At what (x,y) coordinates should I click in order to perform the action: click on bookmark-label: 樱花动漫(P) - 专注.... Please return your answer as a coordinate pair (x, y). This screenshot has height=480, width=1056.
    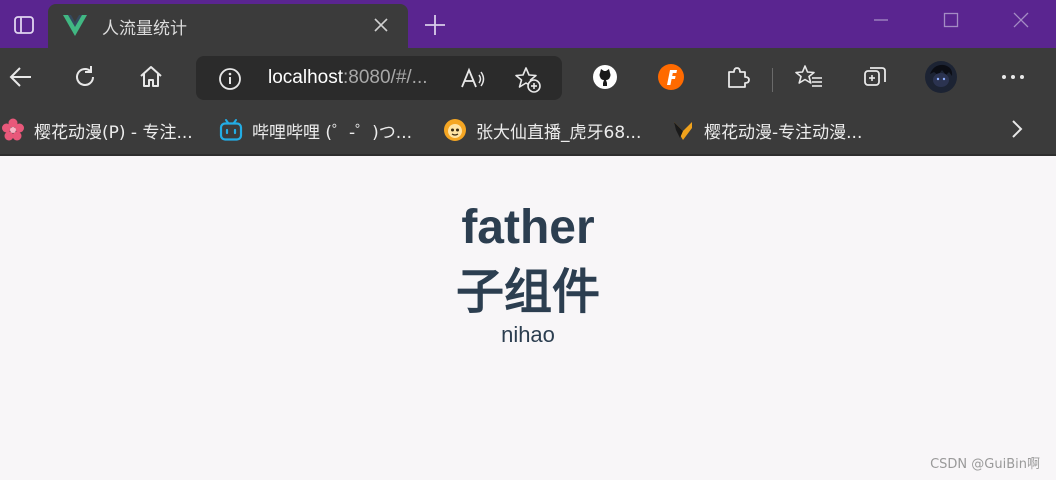
    Looking at the image, I should click on (113, 132).